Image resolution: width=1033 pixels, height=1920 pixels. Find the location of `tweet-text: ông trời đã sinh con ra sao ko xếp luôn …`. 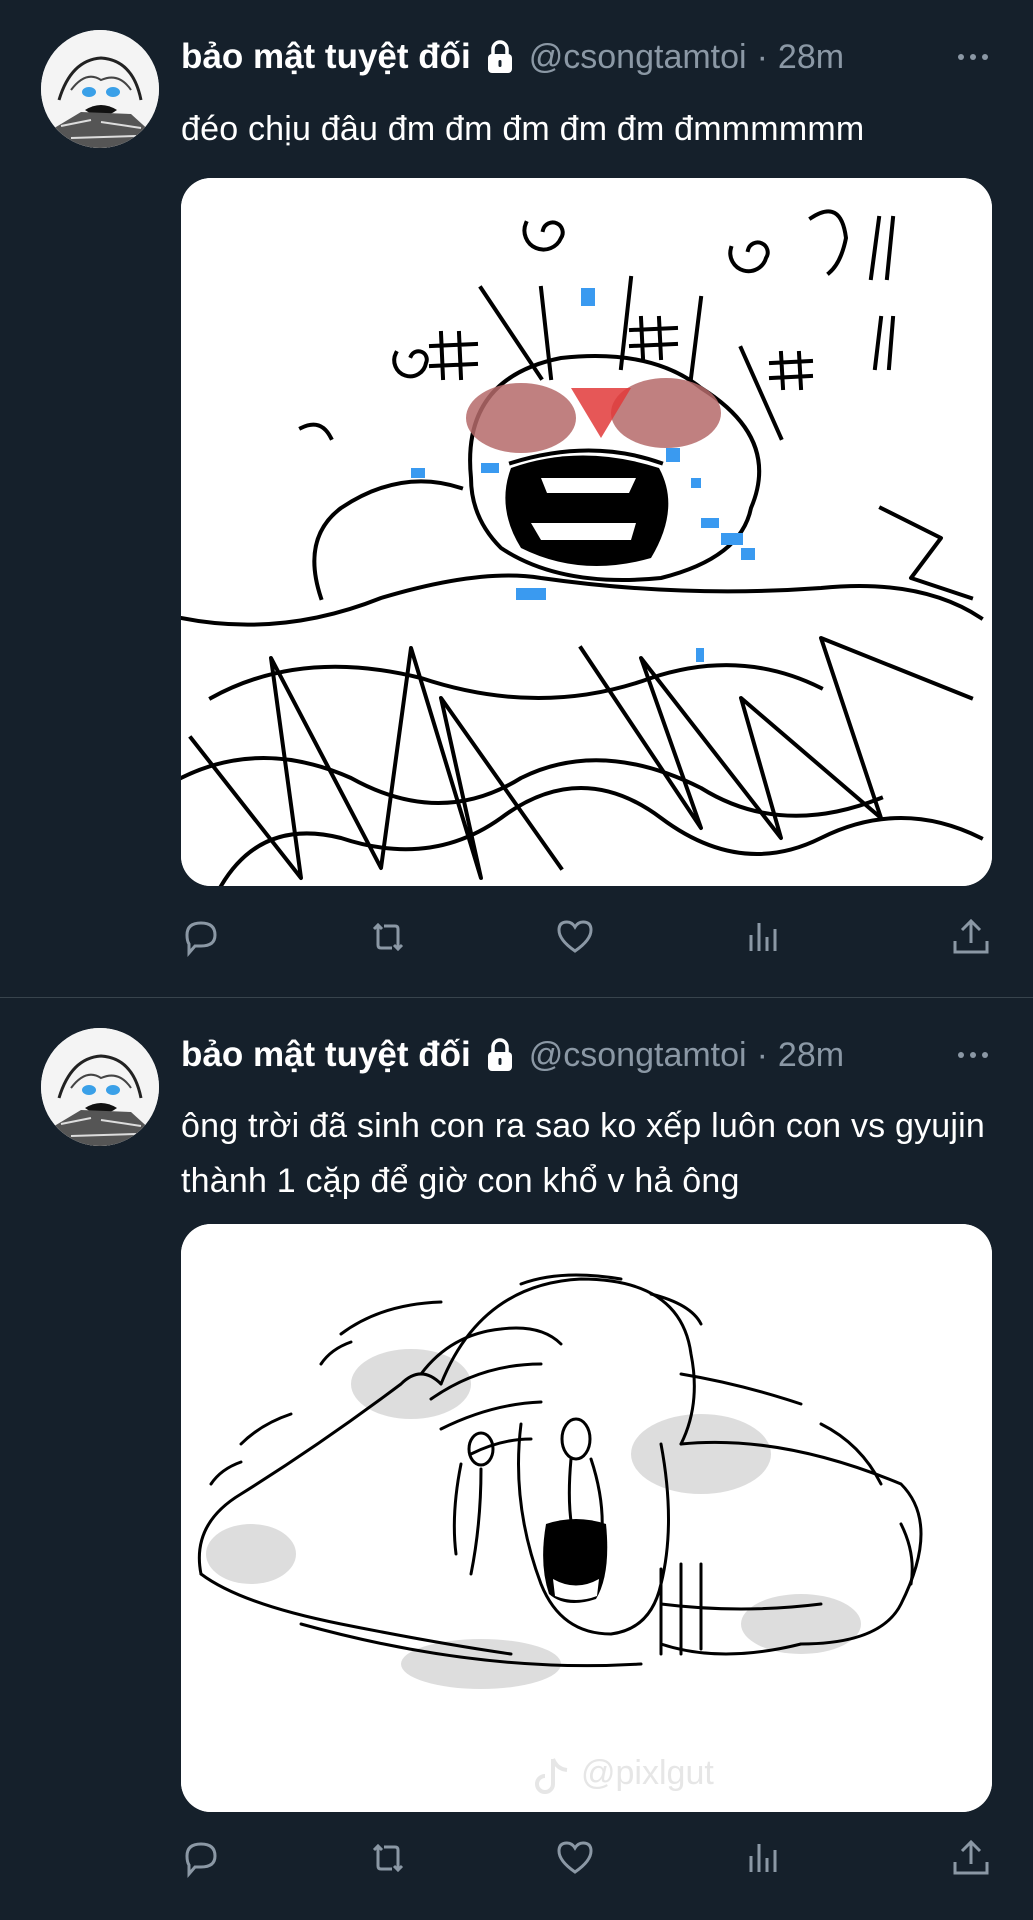

tweet-text: ông trời đã sinh con ra sao ko xếp luôn … is located at coordinates (583, 1153).